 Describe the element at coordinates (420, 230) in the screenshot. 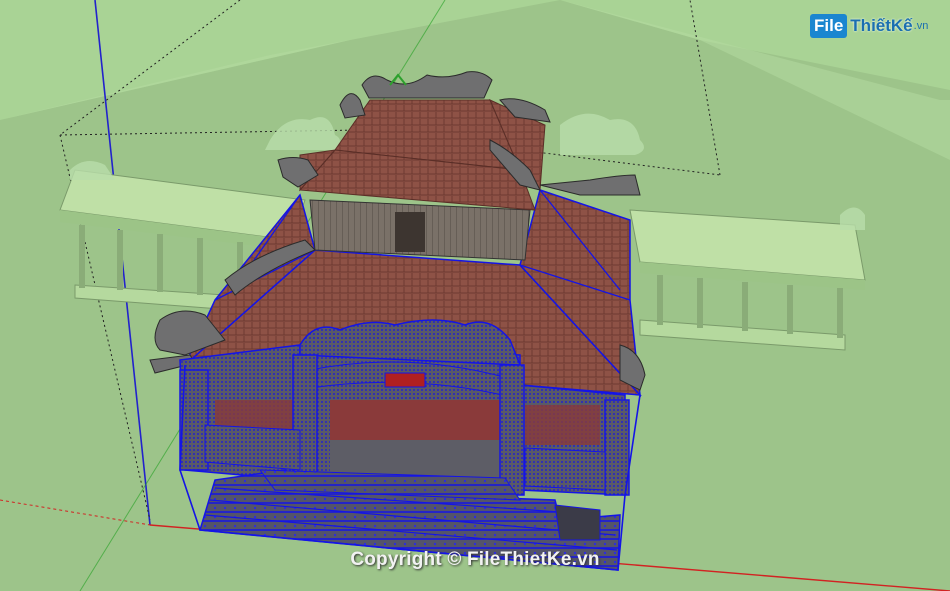

I see `upper-storey` at that location.